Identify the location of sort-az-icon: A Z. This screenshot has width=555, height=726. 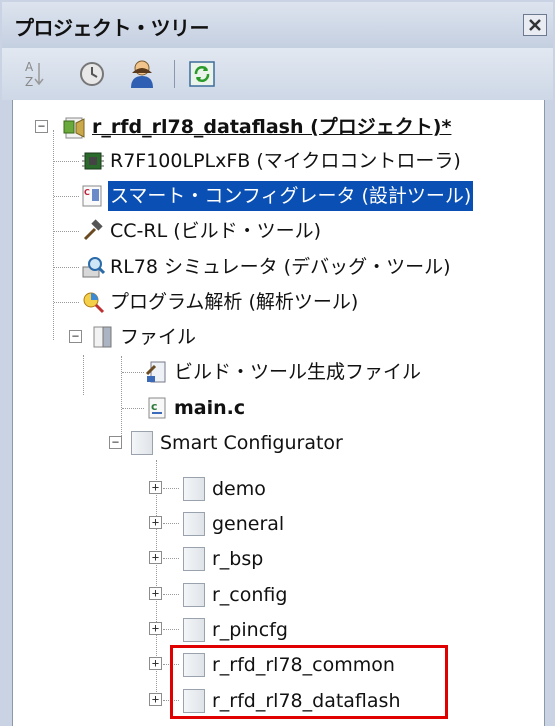
(34, 74).